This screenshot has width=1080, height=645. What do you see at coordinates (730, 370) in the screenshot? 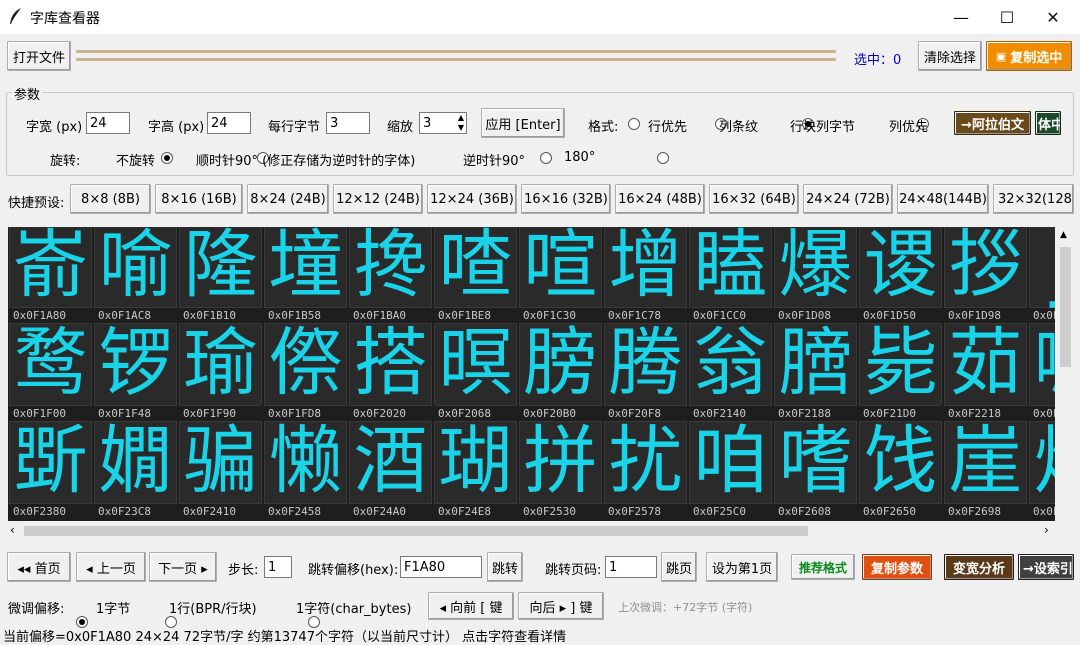
I see `glyph-cell: 翁 0x0F2140` at bounding box center [730, 370].